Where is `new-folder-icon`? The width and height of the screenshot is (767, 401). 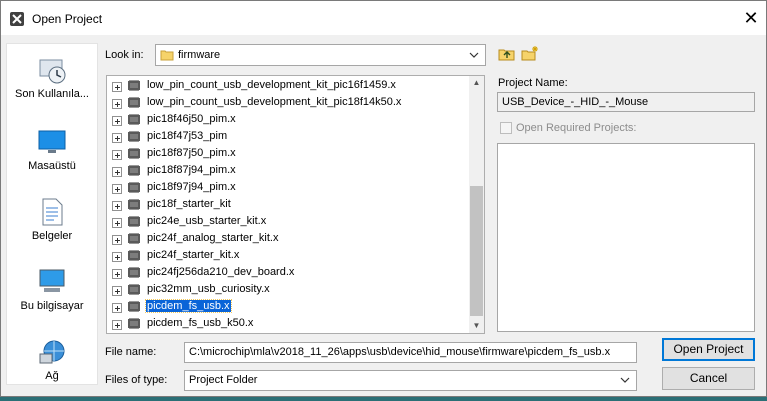
new-folder-icon is located at coordinates (530, 54).